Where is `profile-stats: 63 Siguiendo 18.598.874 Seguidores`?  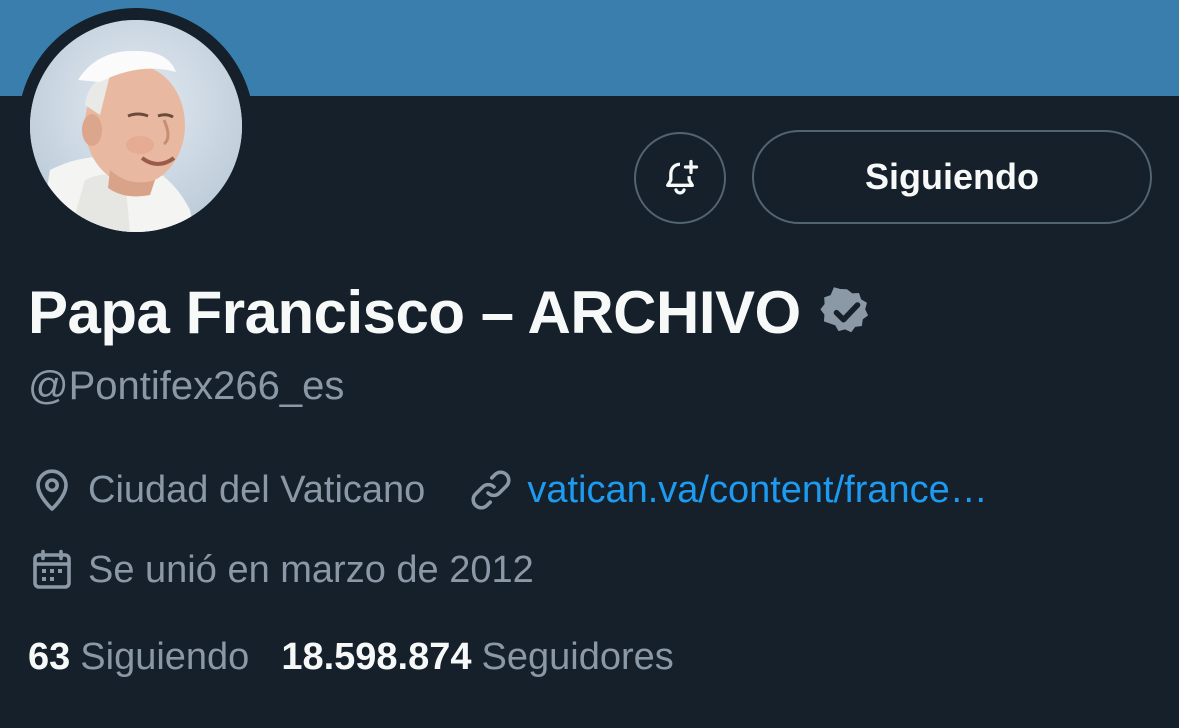 profile-stats: 63 Siguiendo 18.598.874 Seguidores is located at coordinates (351, 657).